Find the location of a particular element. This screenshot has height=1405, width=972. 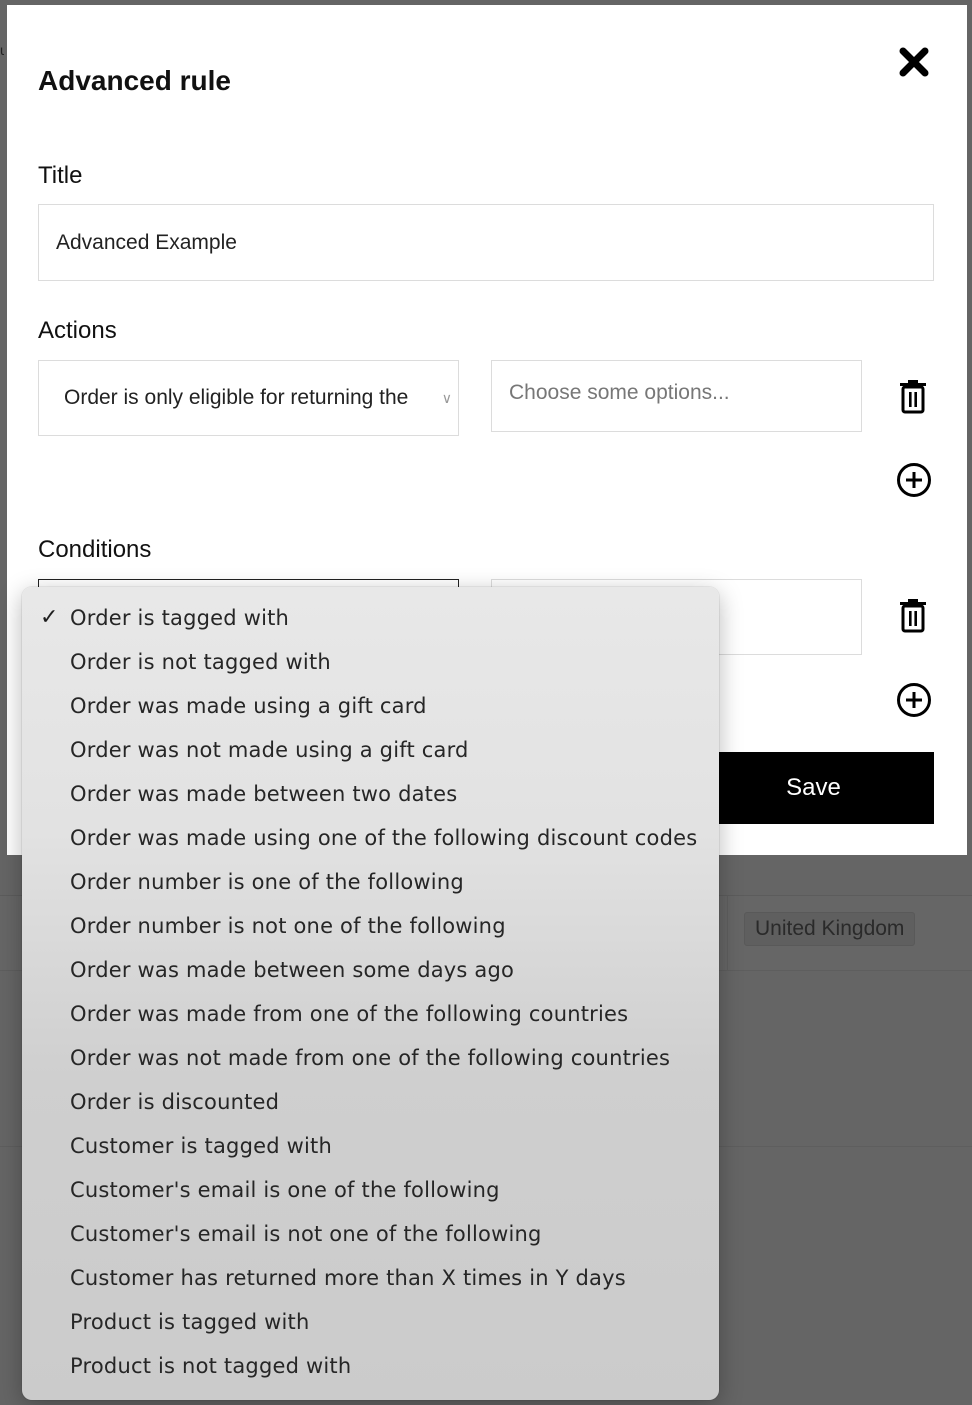

dropdown-option: Order number is one of the following is located at coordinates (370, 882).